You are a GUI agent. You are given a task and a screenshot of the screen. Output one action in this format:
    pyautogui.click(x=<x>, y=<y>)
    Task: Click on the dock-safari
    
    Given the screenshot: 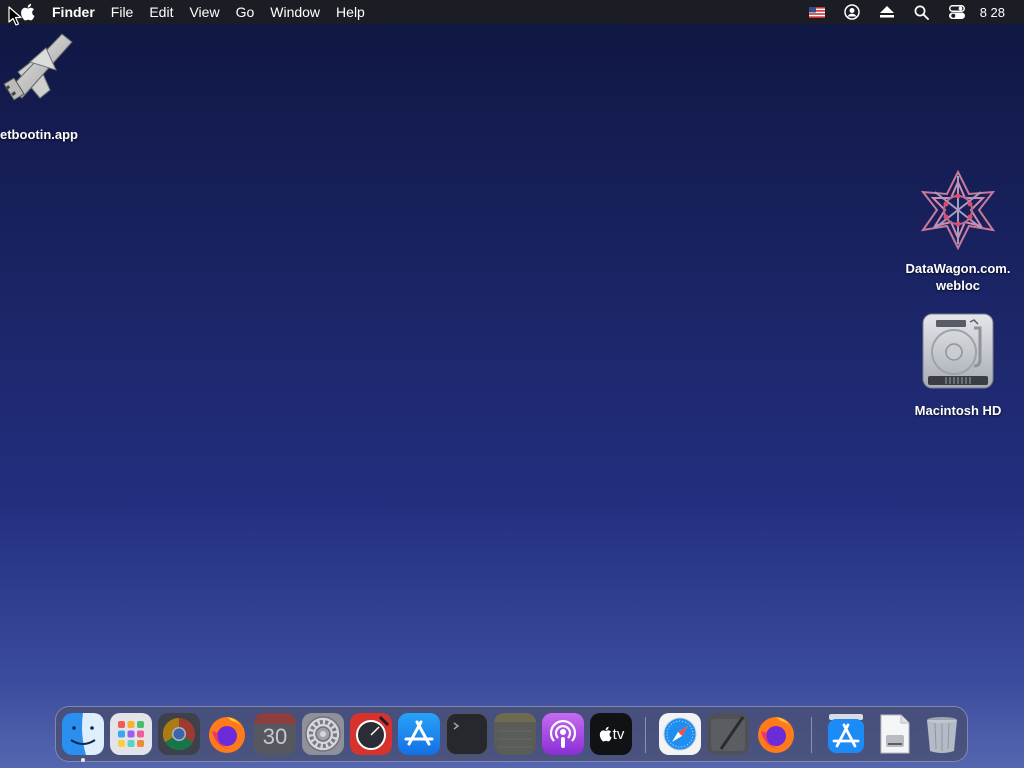 What is the action you would take?
    pyautogui.click(x=680, y=734)
    